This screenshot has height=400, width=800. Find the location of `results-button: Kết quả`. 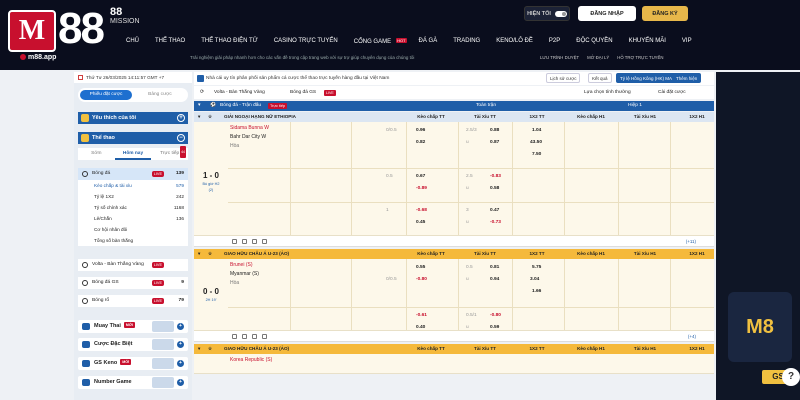

results-button: Kết quả is located at coordinates (600, 78).